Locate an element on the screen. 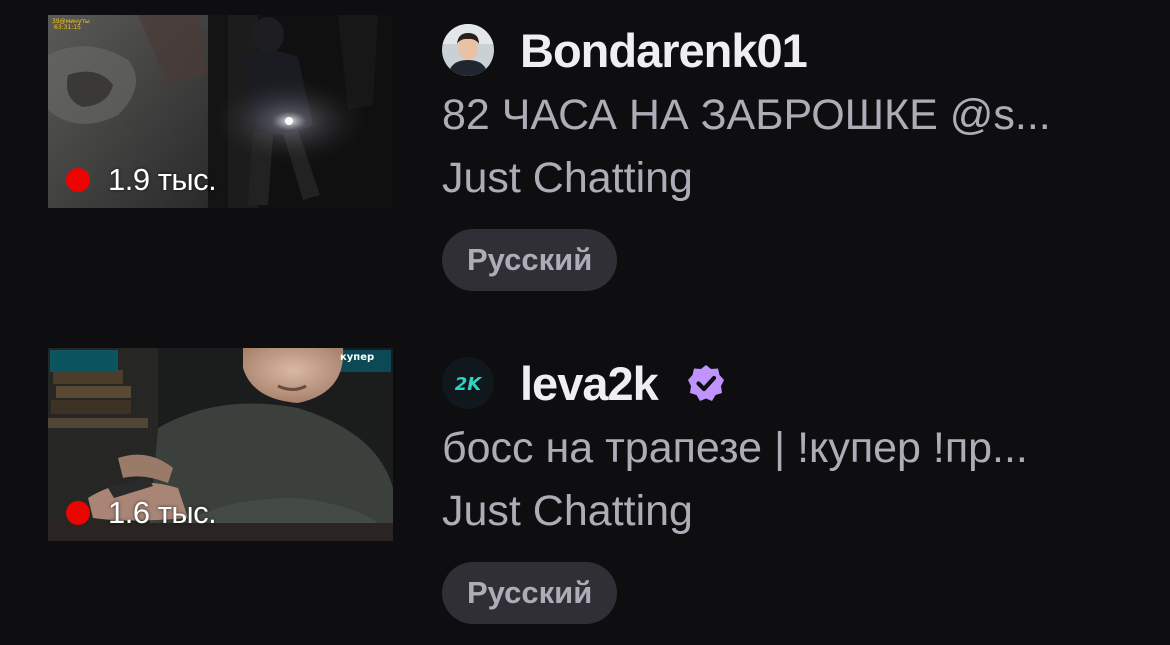 The height and width of the screenshot is (645, 1170). channel-avatar: 2K is located at coordinates (468, 383).